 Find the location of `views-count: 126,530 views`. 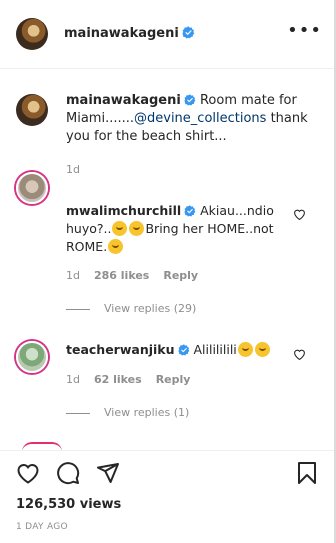

views-count: 126,530 views is located at coordinates (68, 504).